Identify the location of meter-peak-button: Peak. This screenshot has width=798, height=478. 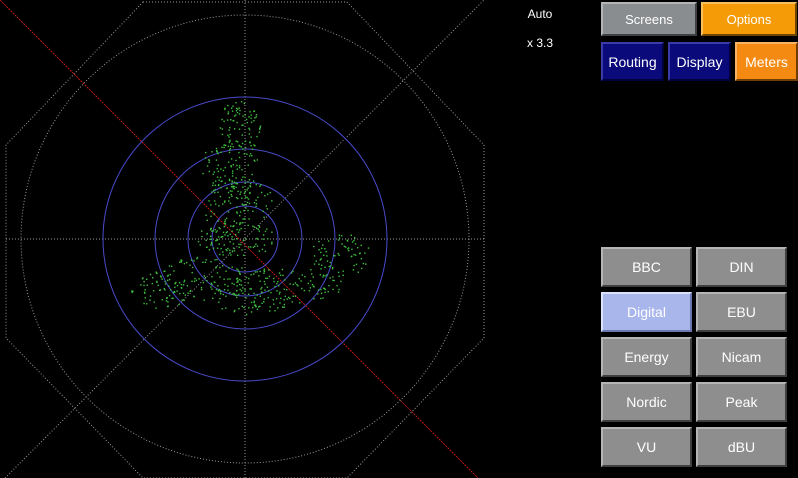
(741, 402).